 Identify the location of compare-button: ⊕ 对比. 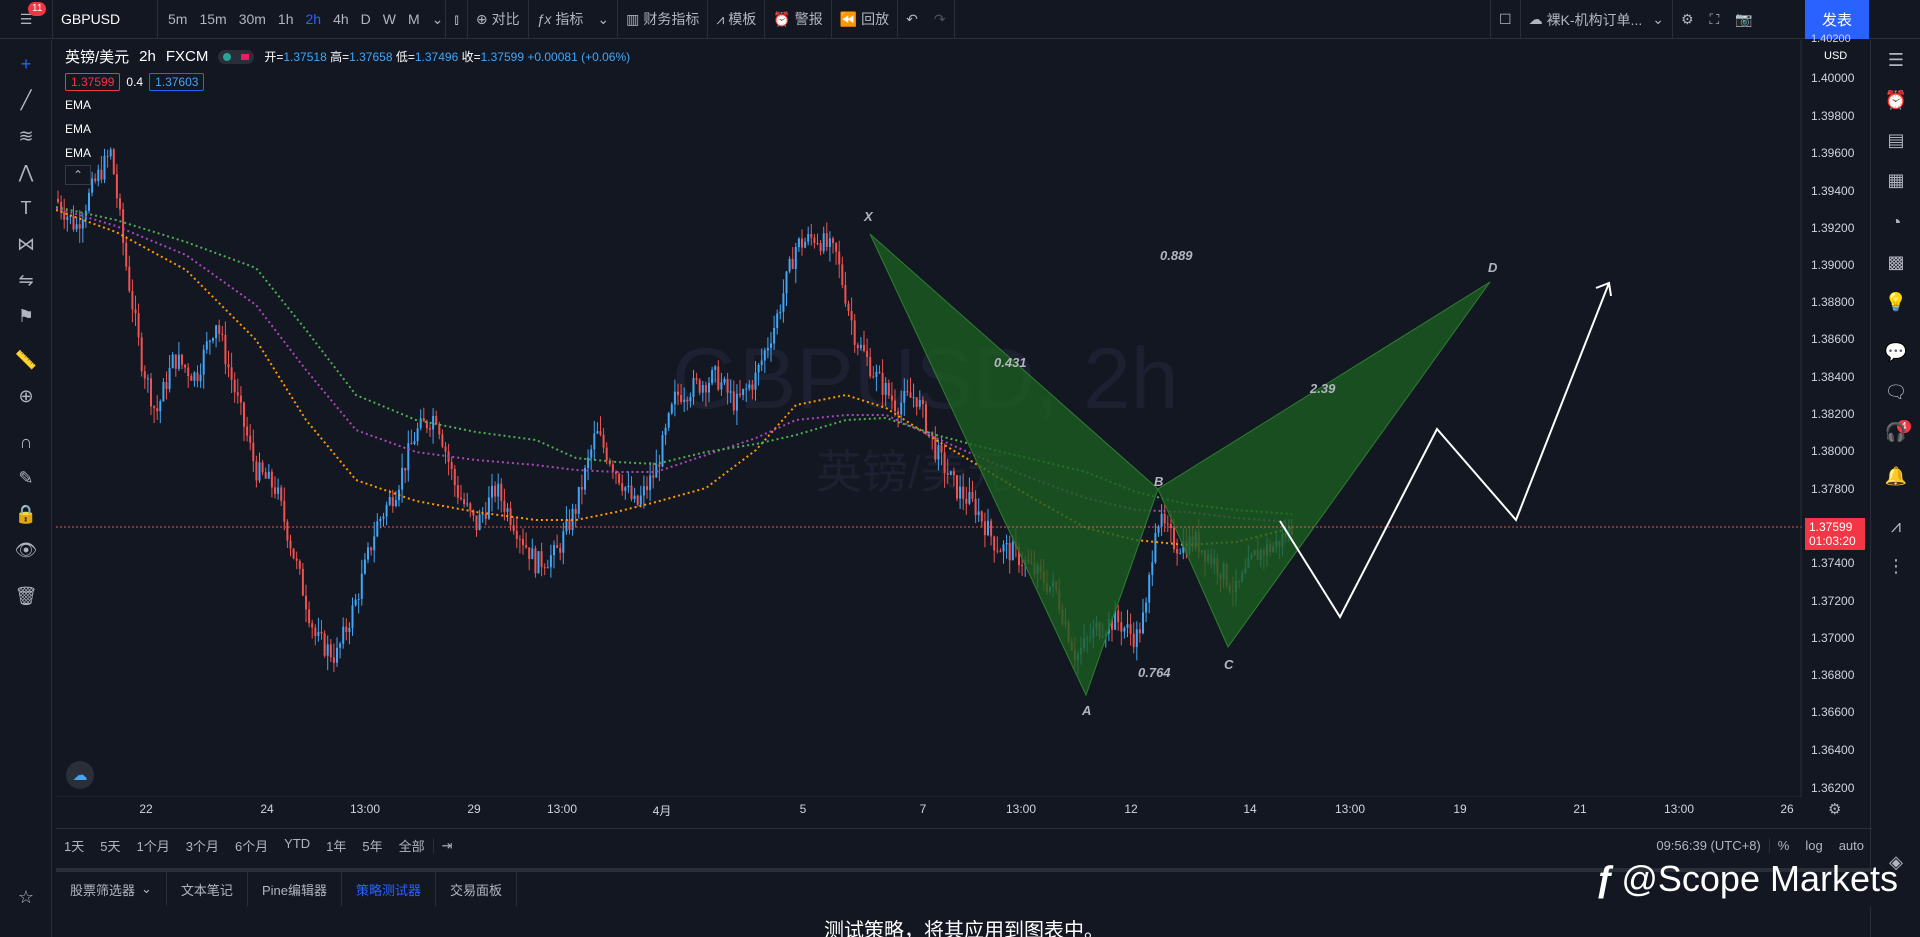
(498, 19).